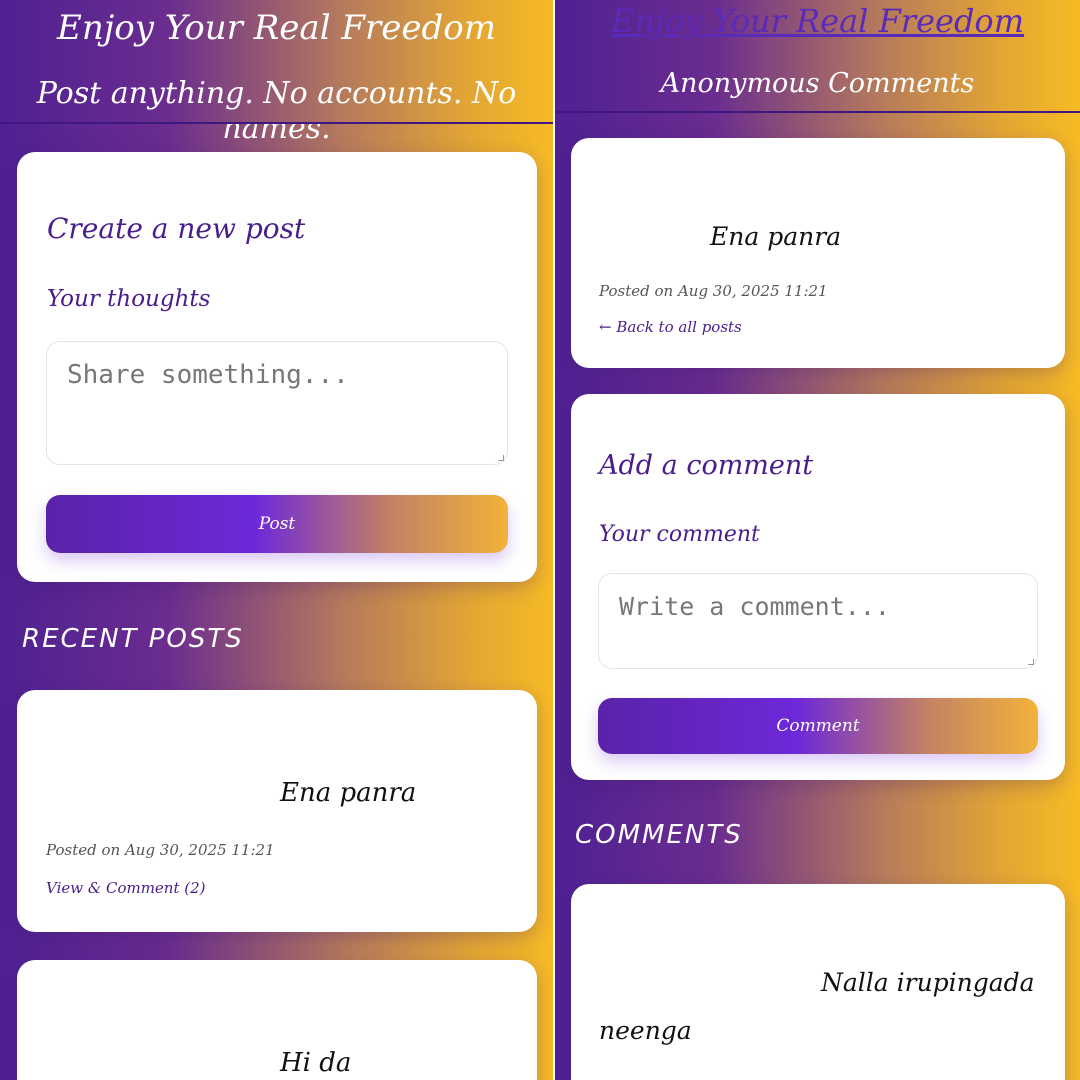 This screenshot has width=1080, height=1080. I want to click on site-subtitle: Post anything. No accounts. No names., so click(276, 111).